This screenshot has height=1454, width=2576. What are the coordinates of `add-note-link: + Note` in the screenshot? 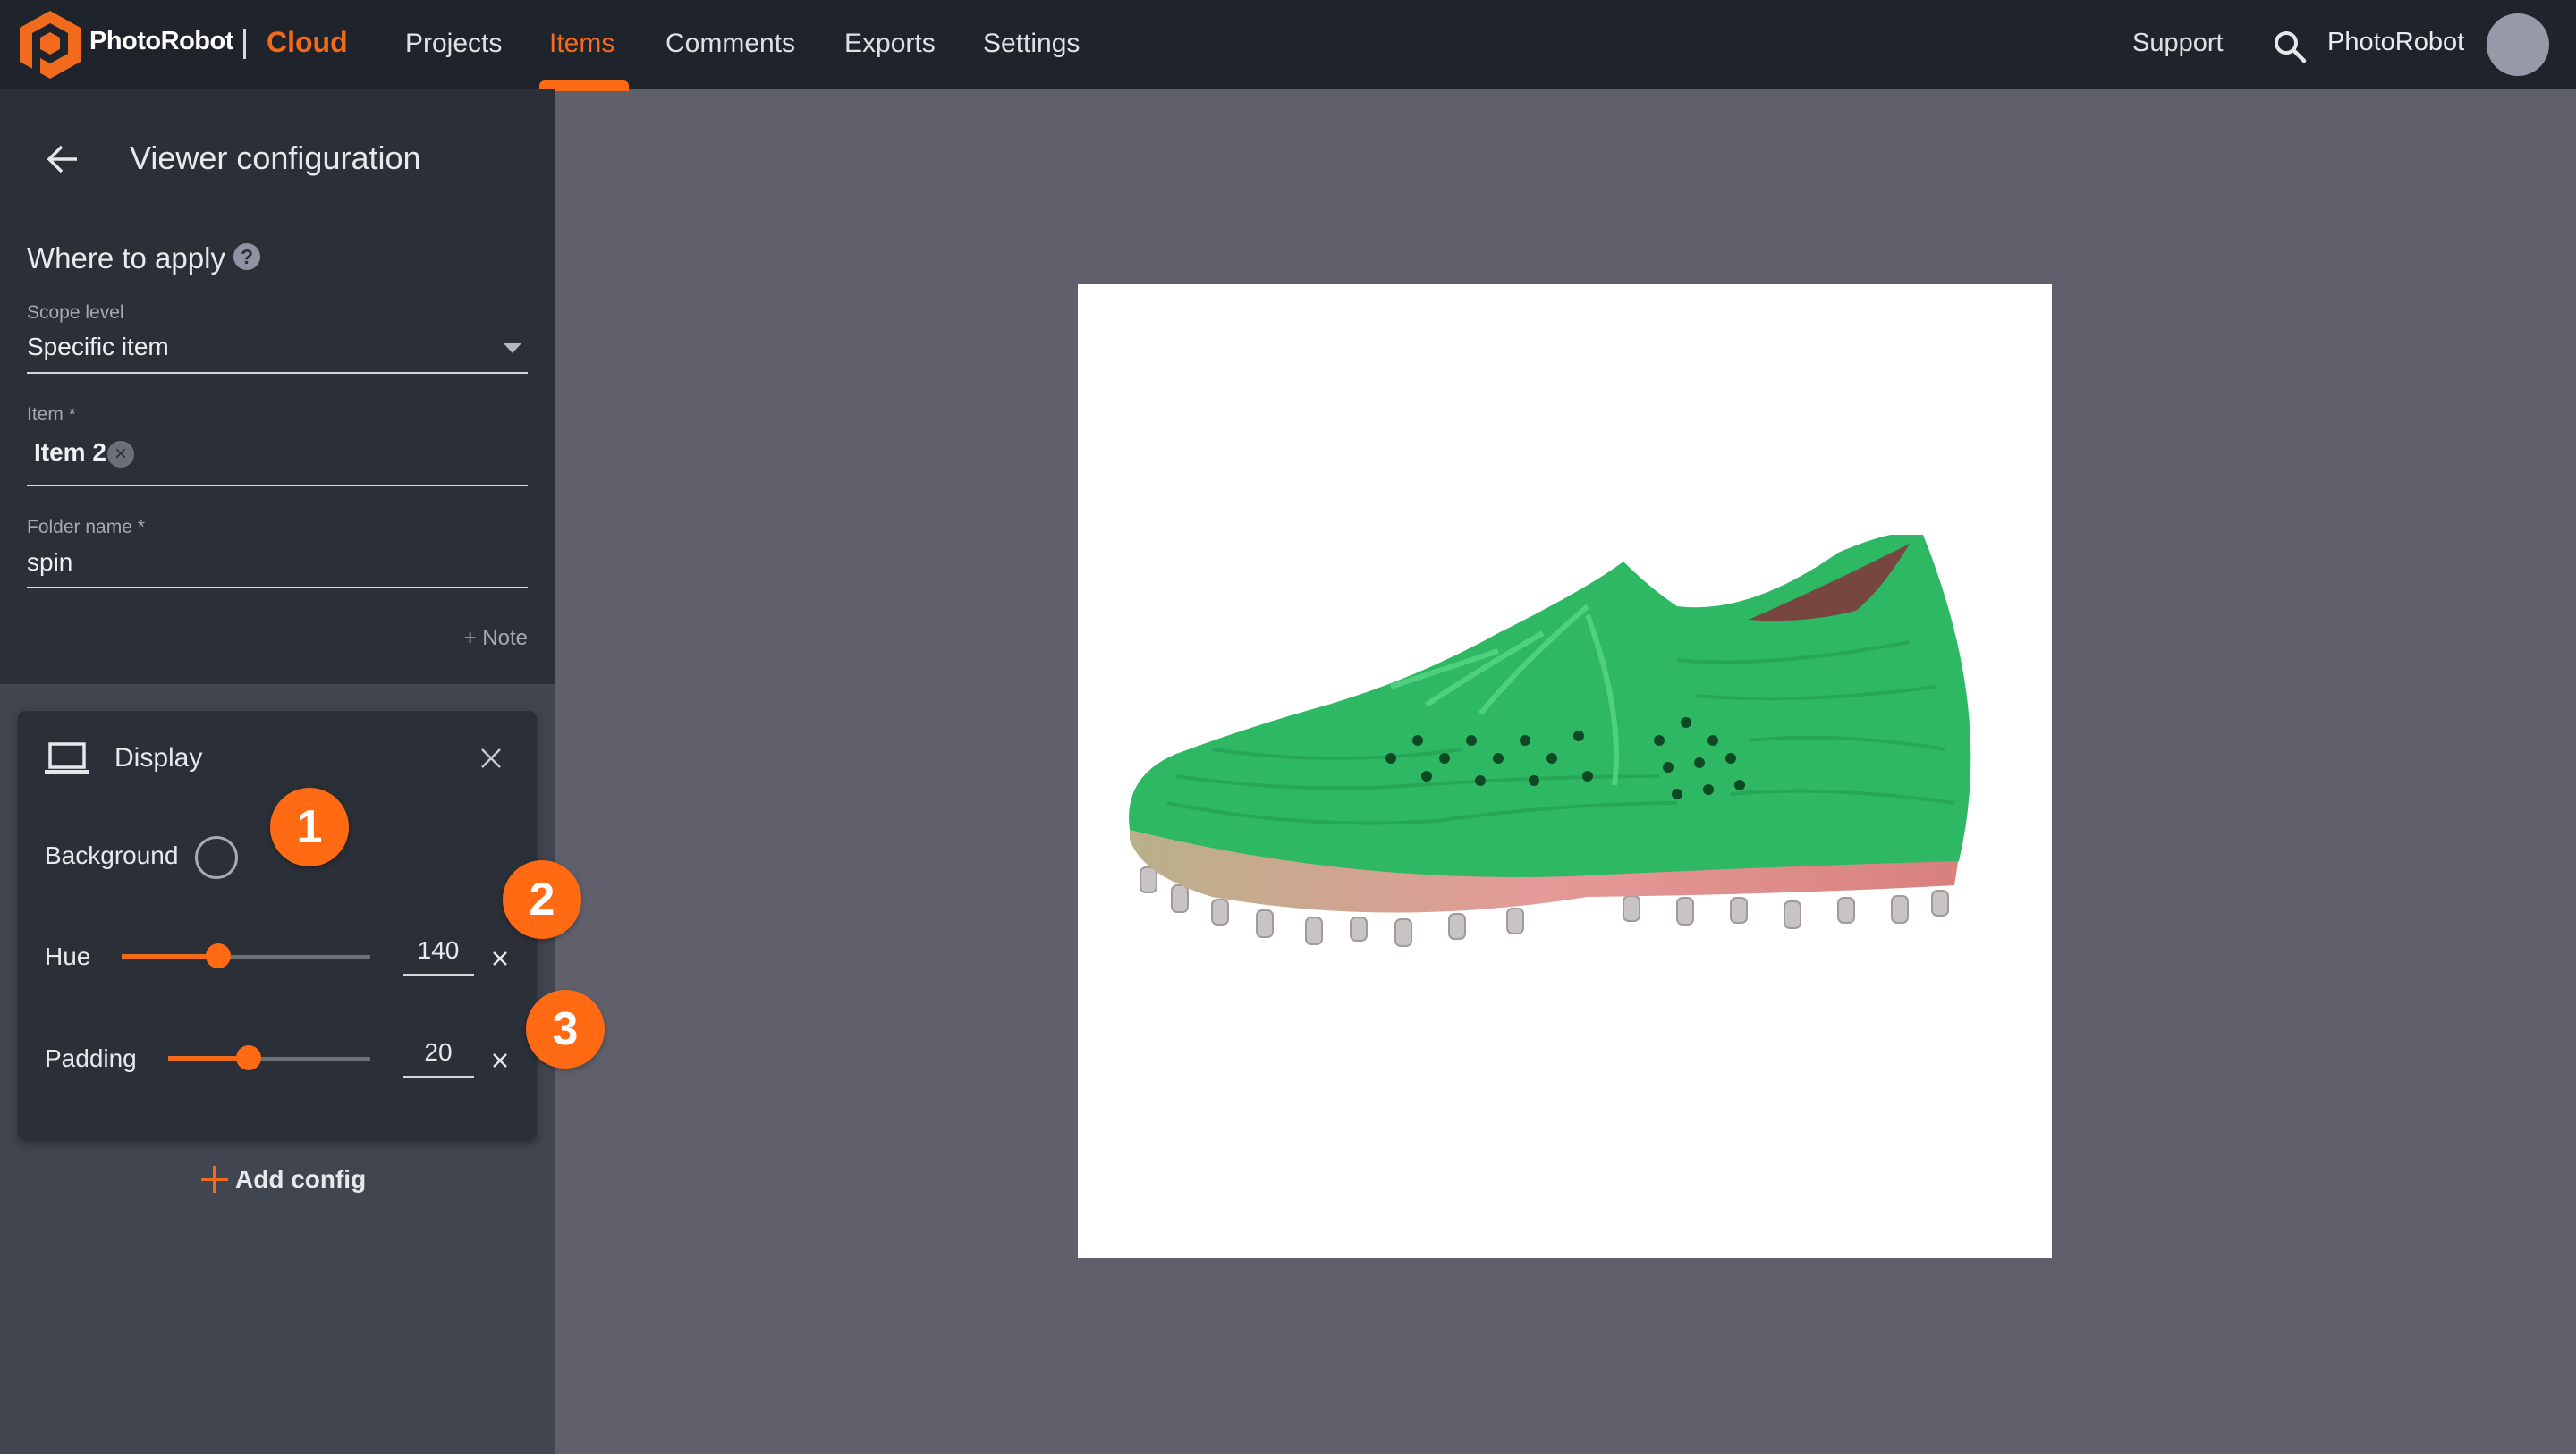 It's located at (496, 639).